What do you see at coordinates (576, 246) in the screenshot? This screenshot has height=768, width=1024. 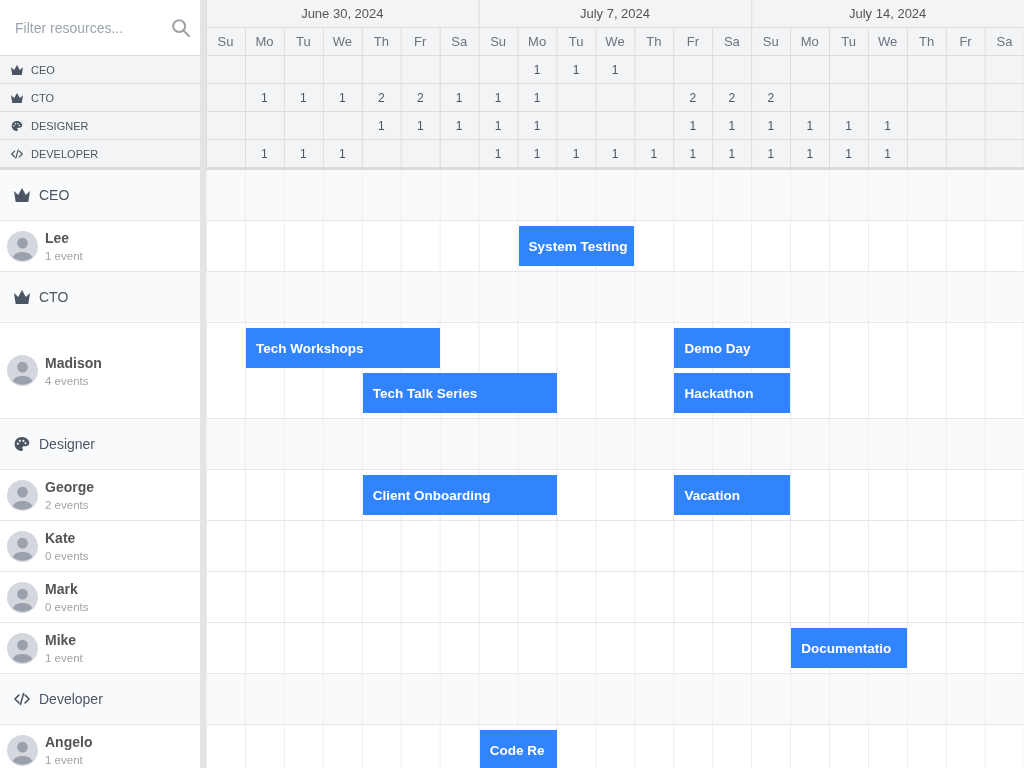 I see `event-bar: System Testing` at bounding box center [576, 246].